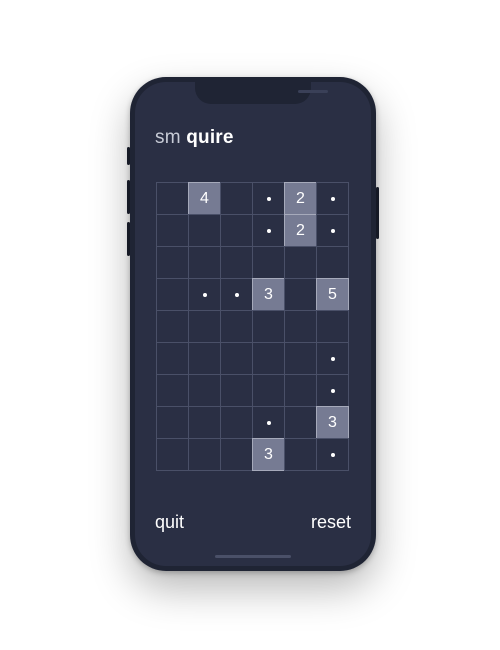 Image resolution: width=500 pixels, height=650 pixels. What do you see at coordinates (253, 556) in the screenshot?
I see `home-indicator` at bounding box center [253, 556].